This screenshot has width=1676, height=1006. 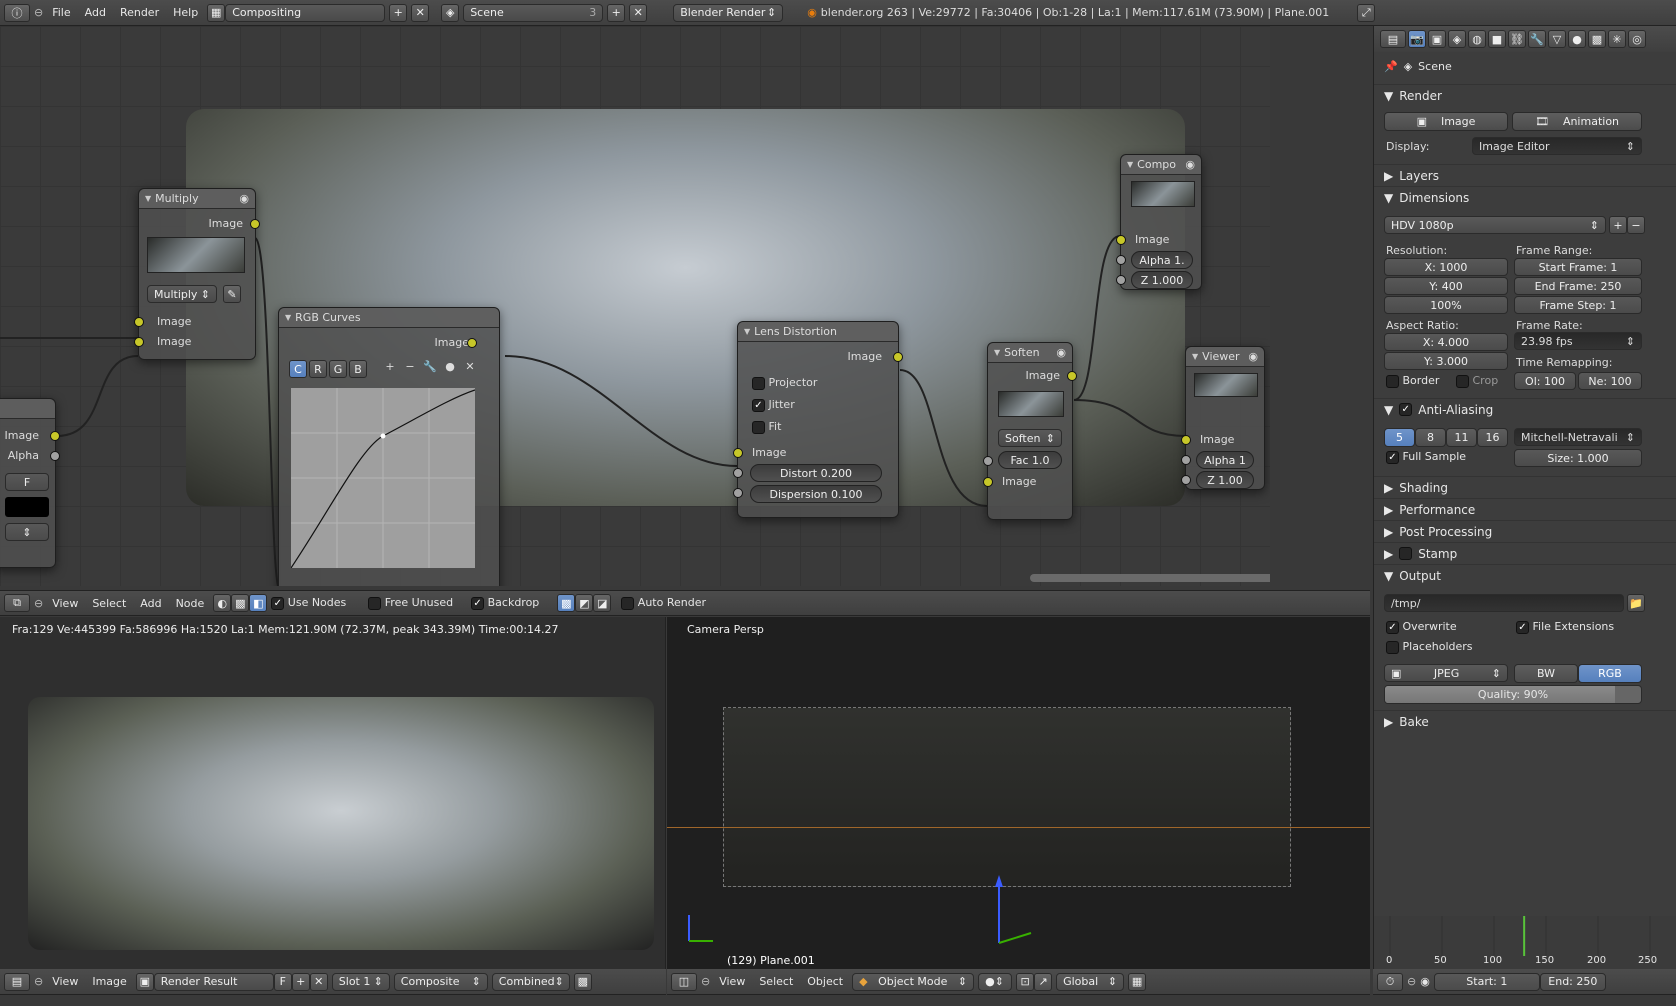 What do you see at coordinates (1025, 981) in the screenshot?
I see `pivot-icon: ⊡` at bounding box center [1025, 981].